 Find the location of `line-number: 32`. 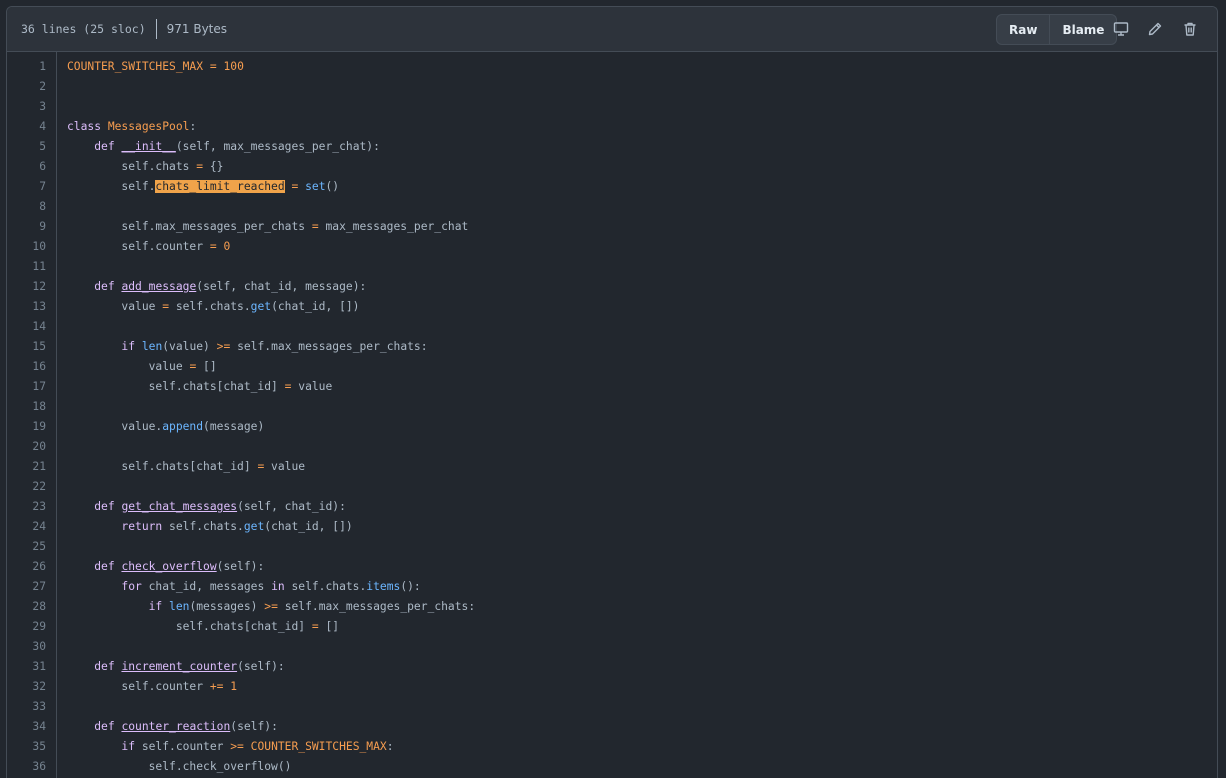

line-number: 32 is located at coordinates (26, 687).